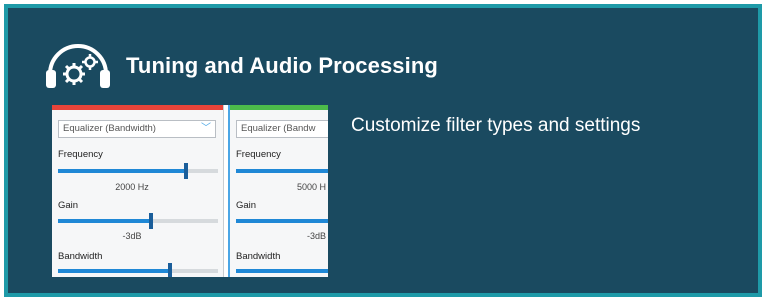  I want to click on dropdown-value: Equalizer (Bandwidth), so click(109, 128).